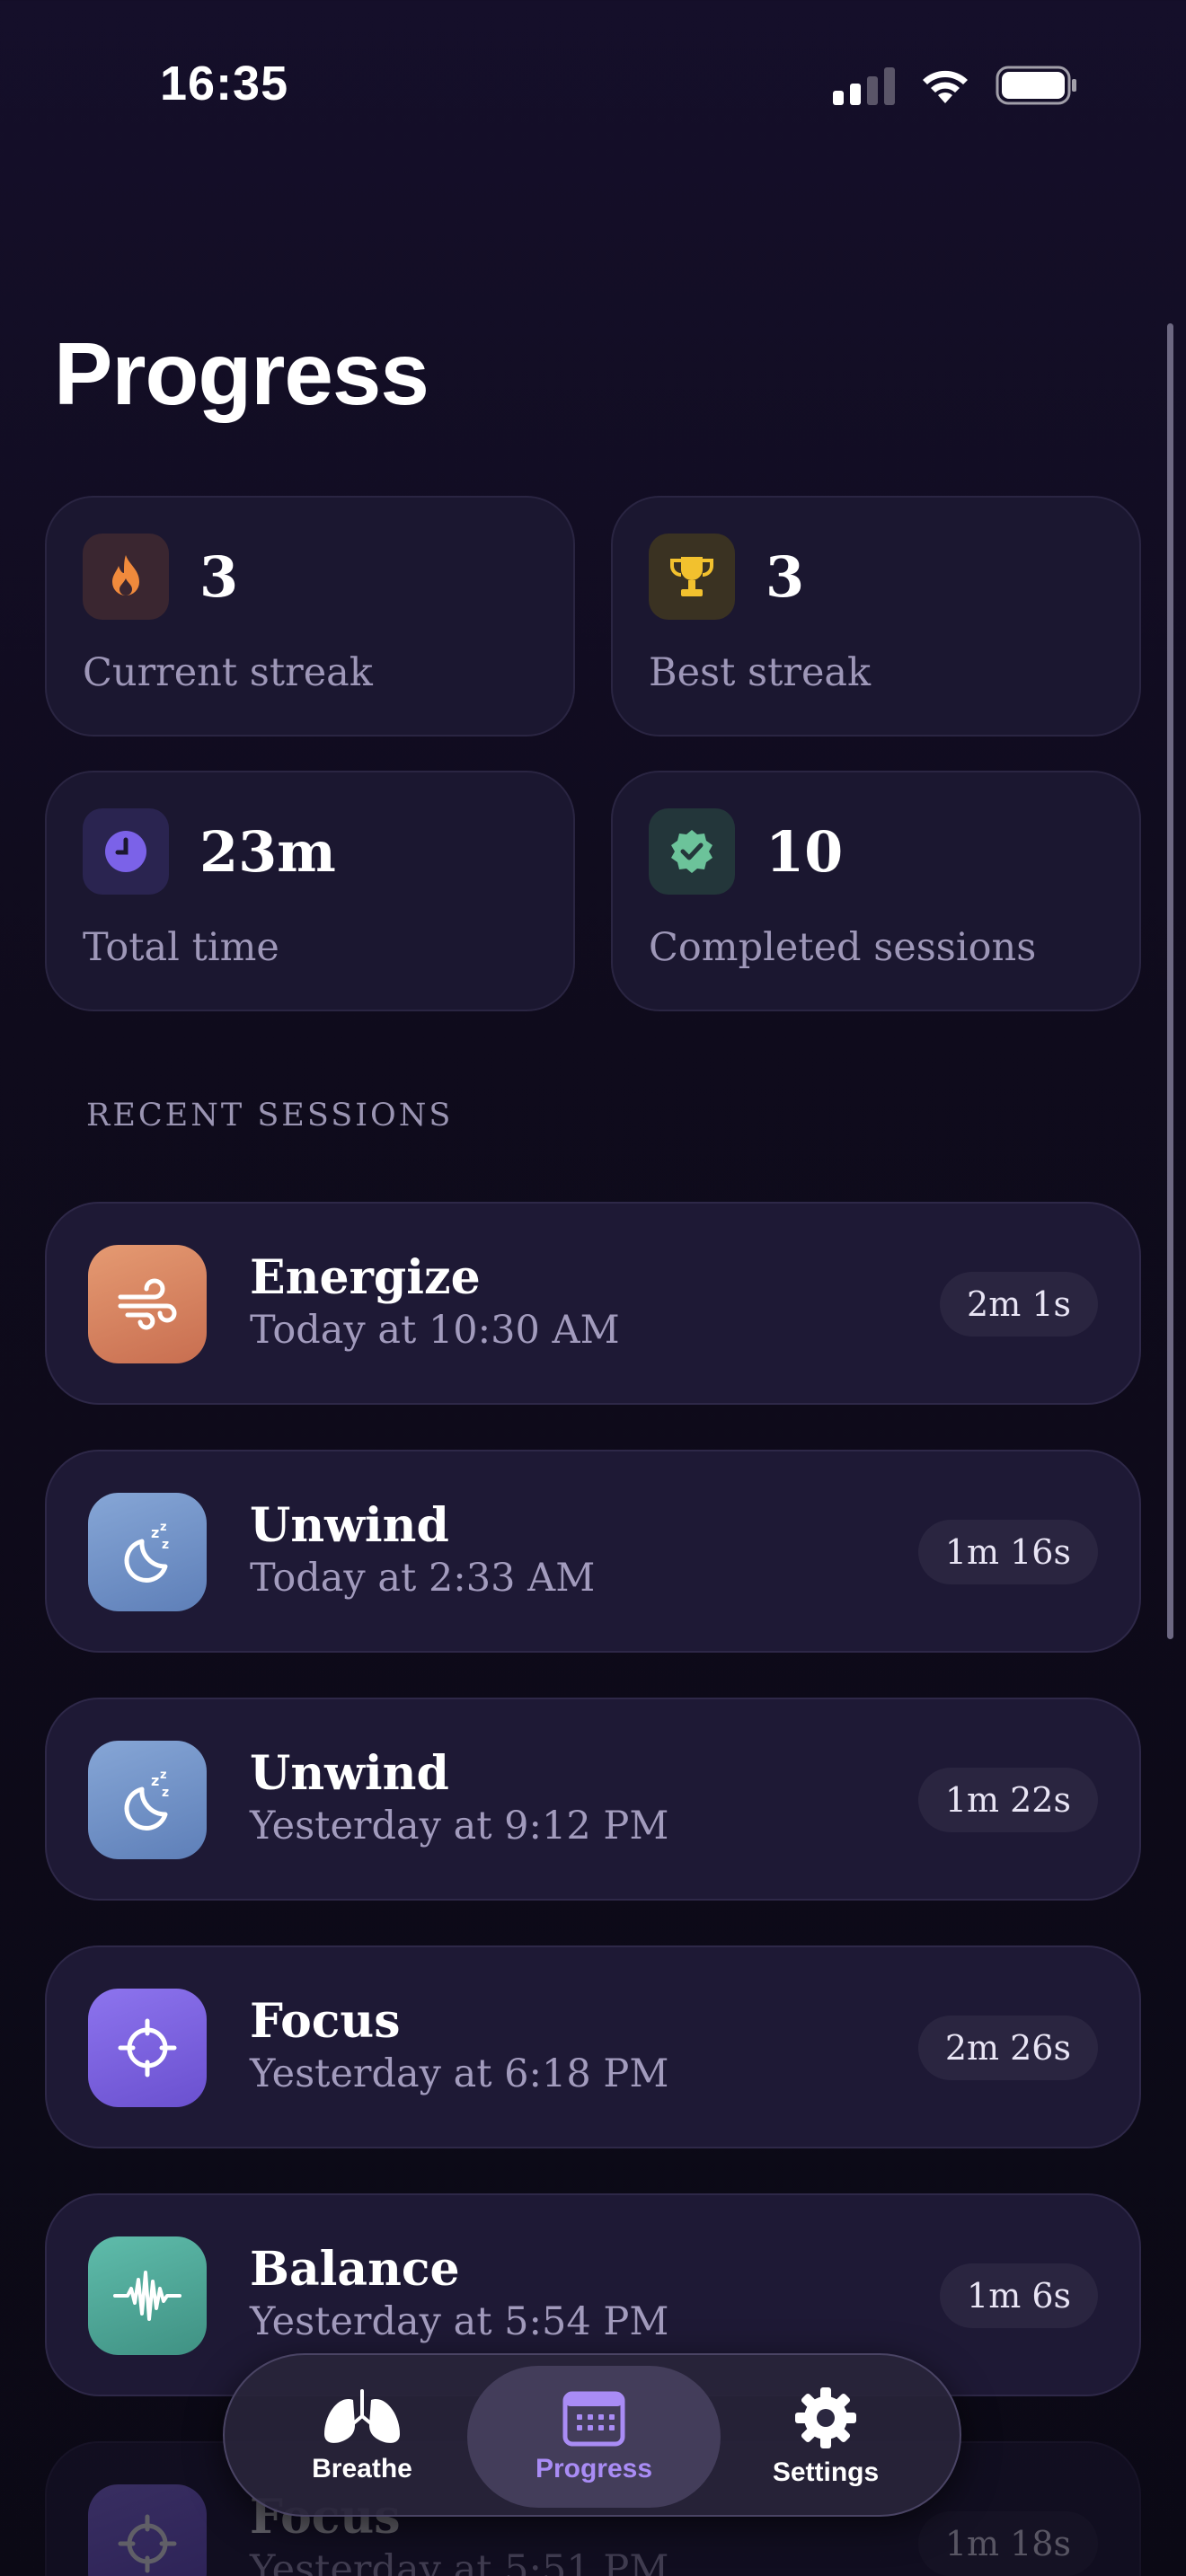 The height and width of the screenshot is (2576, 1186). Describe the element at coordinates (593, 1551) in the screenshot. I see `session-row: zzz Unwind Today at 2:33 AM 1m 16s` at that location.